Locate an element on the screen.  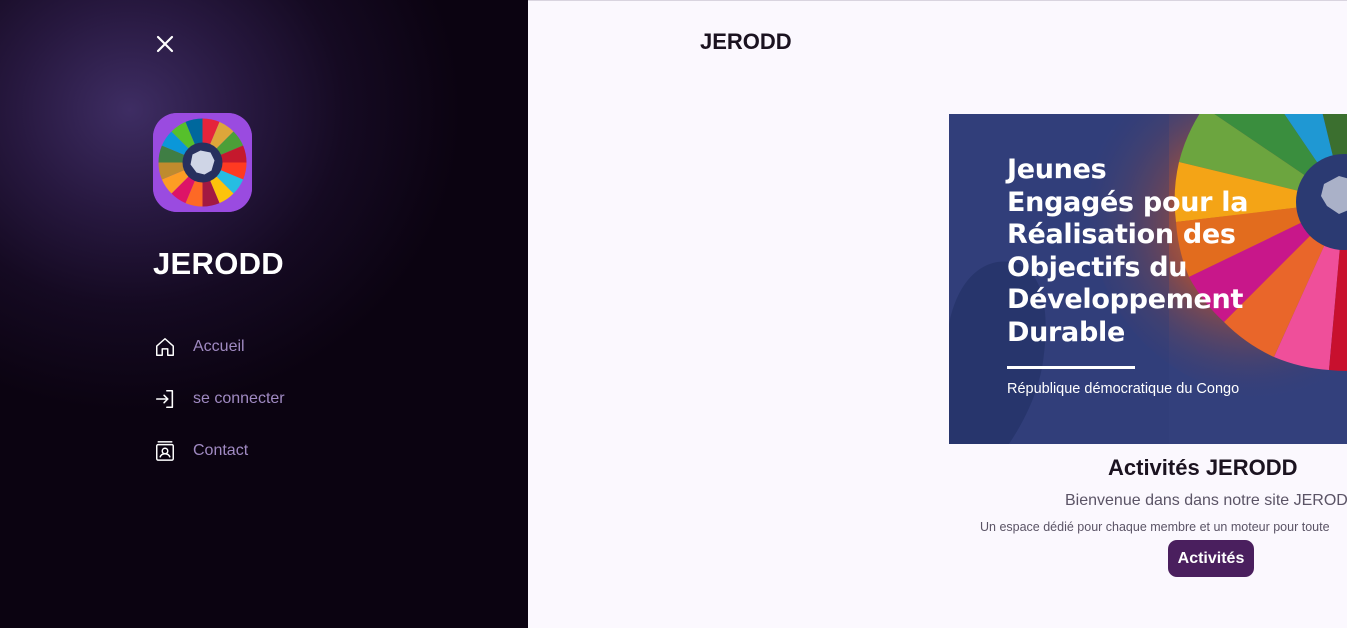
jerodd-logo is located at coordinates (202, 162).